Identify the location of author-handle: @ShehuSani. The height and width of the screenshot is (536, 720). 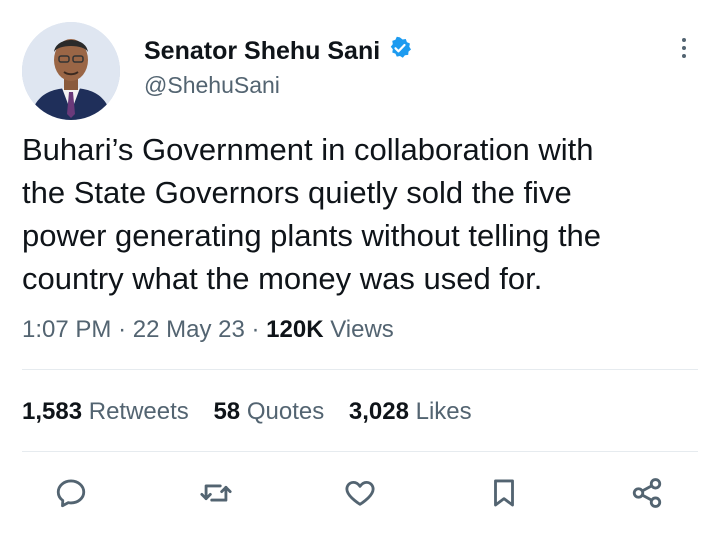
(212, 85).